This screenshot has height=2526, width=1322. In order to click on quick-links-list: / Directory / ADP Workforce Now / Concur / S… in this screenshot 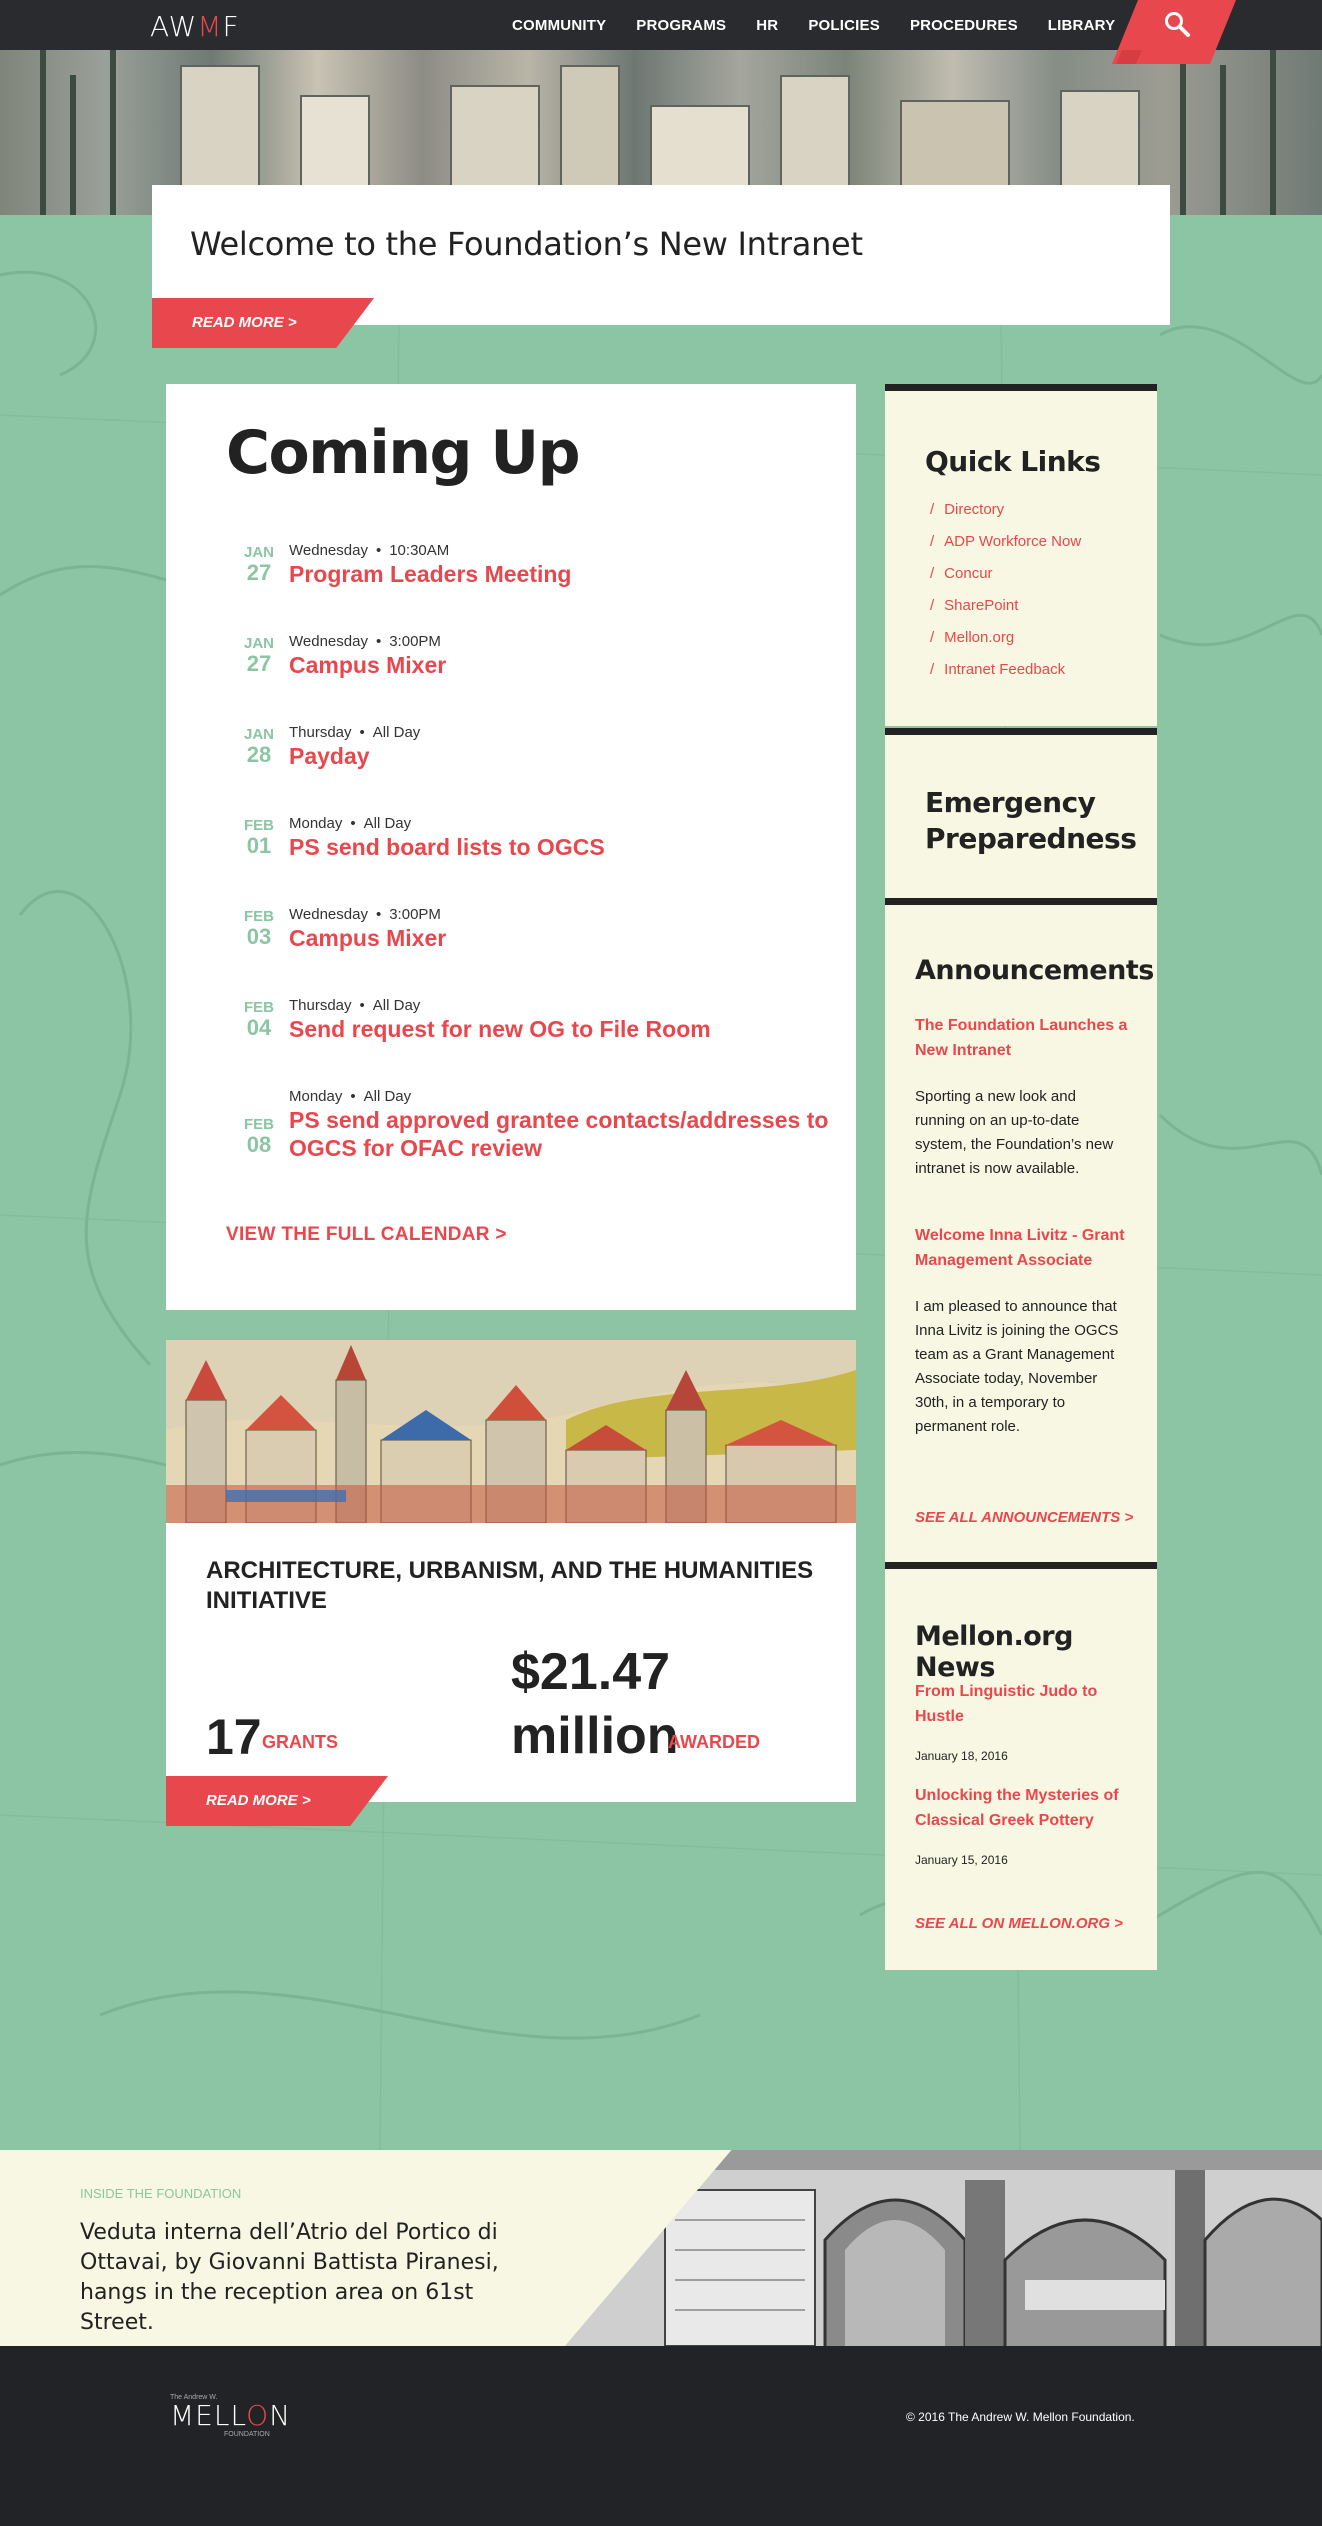, I will do `click(1005, 597)`.